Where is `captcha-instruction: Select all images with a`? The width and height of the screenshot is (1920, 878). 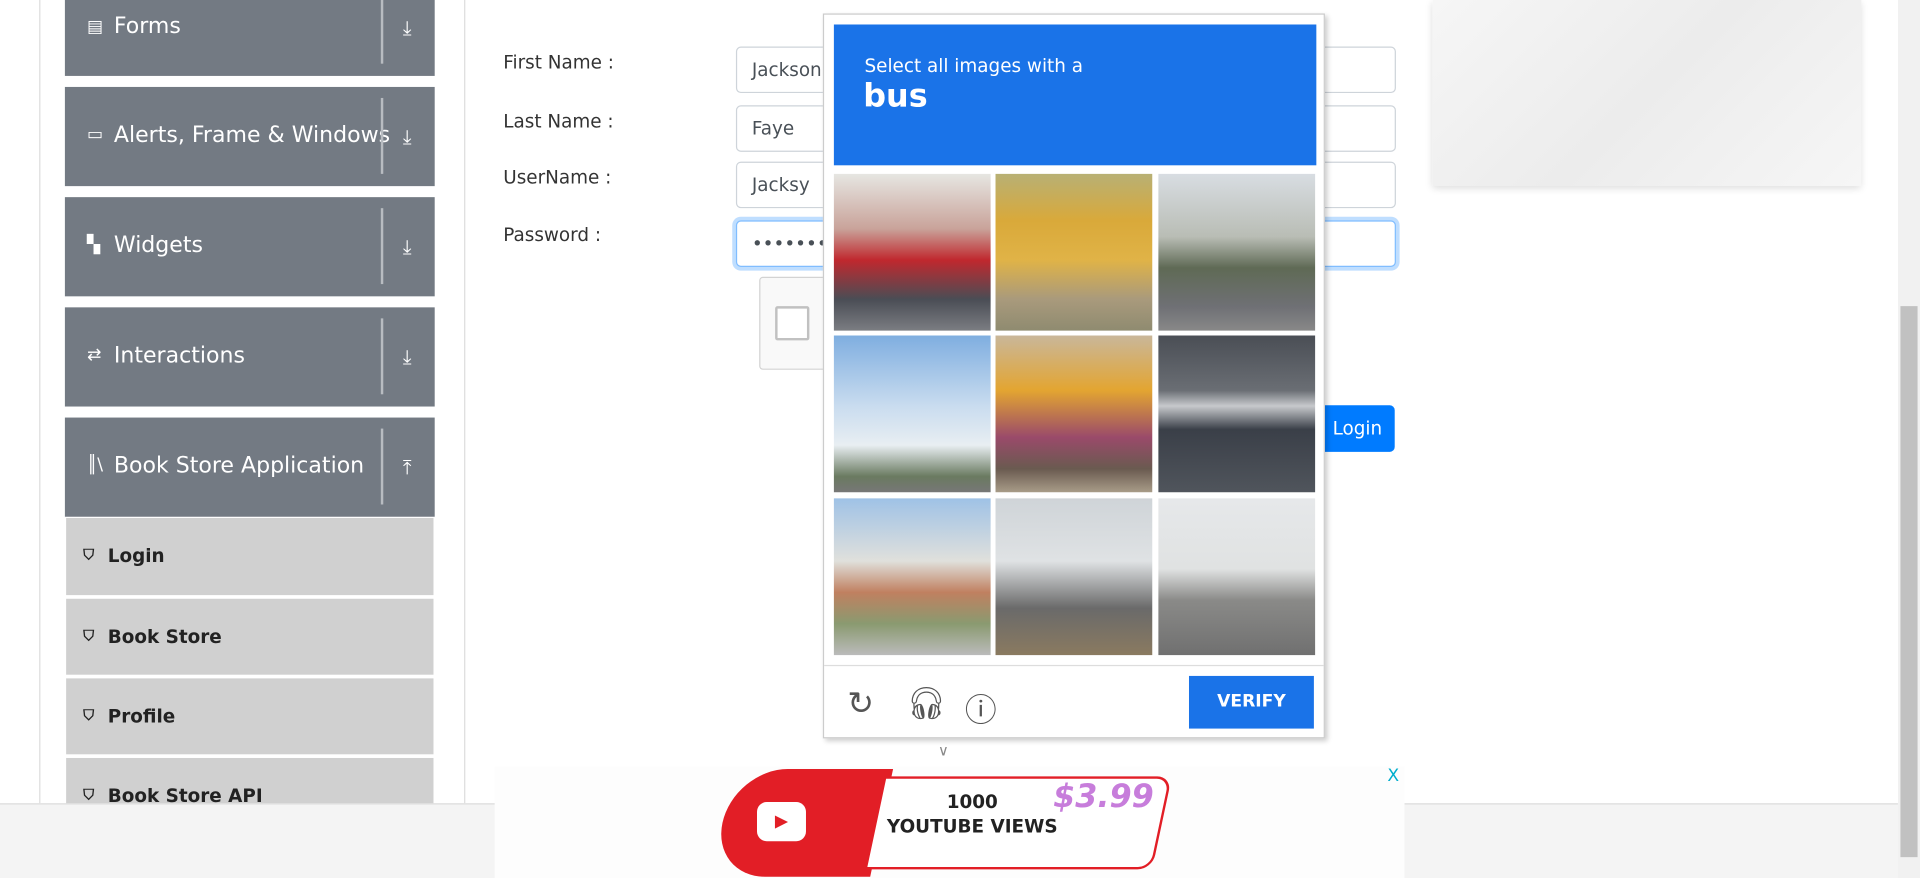 captcha-instruction: Select all images with a is located at coordinates (973, 66).